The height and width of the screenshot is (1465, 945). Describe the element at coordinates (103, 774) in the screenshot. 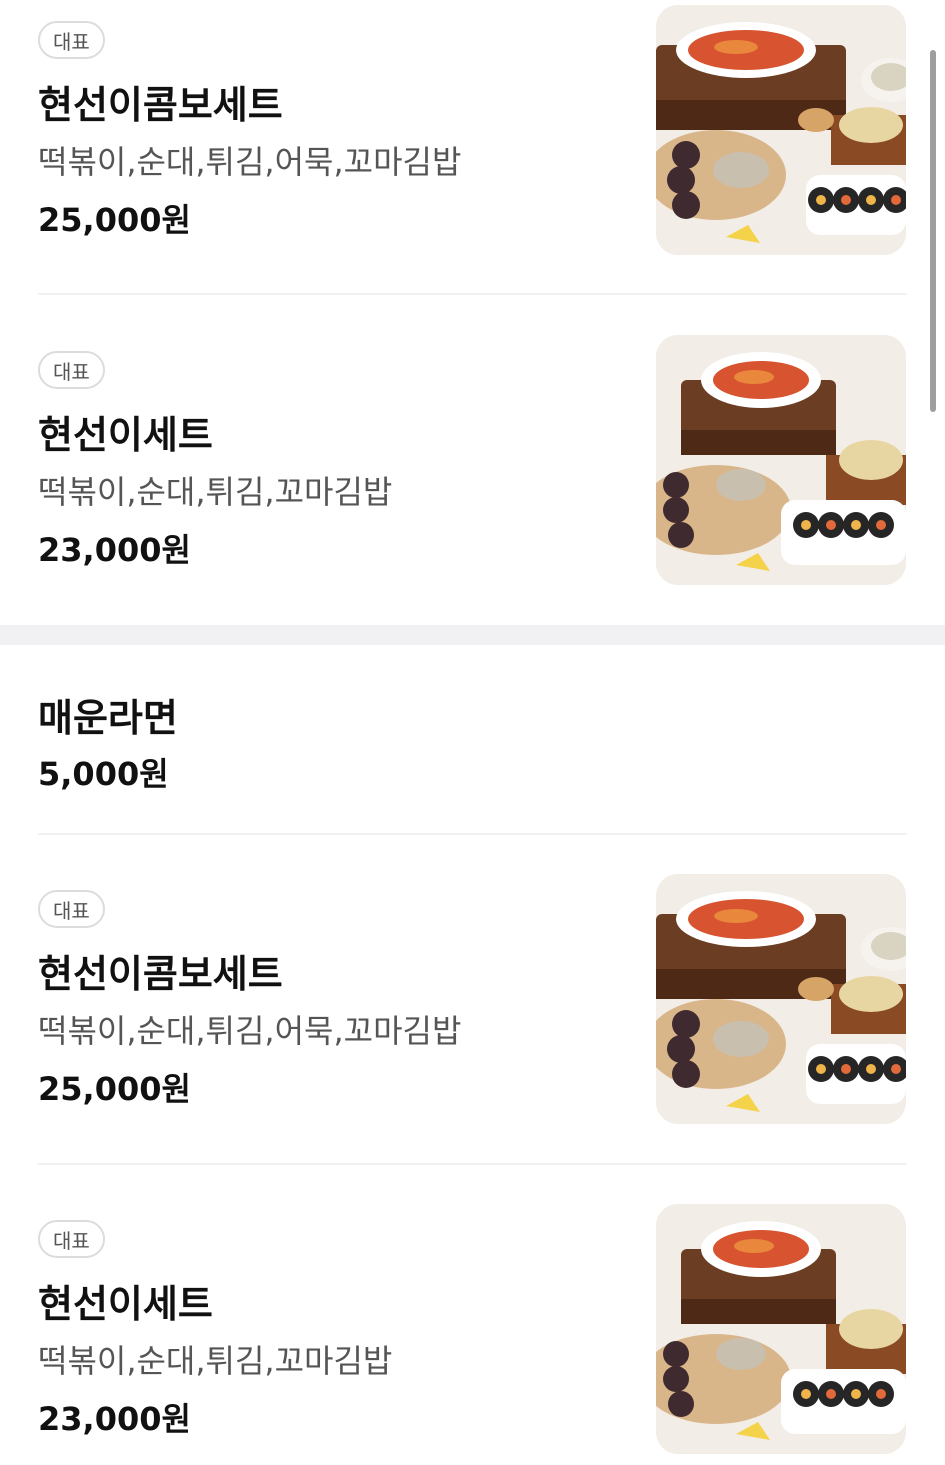

I see `menu-item-price: 5,000원` at that location.